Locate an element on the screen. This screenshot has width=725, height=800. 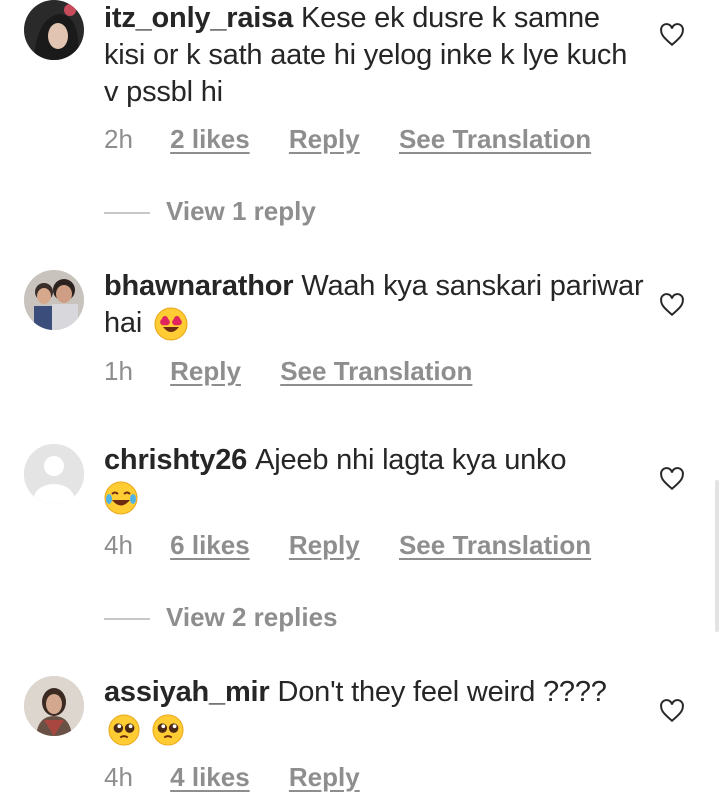
comment-text-block: chrishty26 Ajeeb nhi lagta kya unko is located at coordinates (374, 479).